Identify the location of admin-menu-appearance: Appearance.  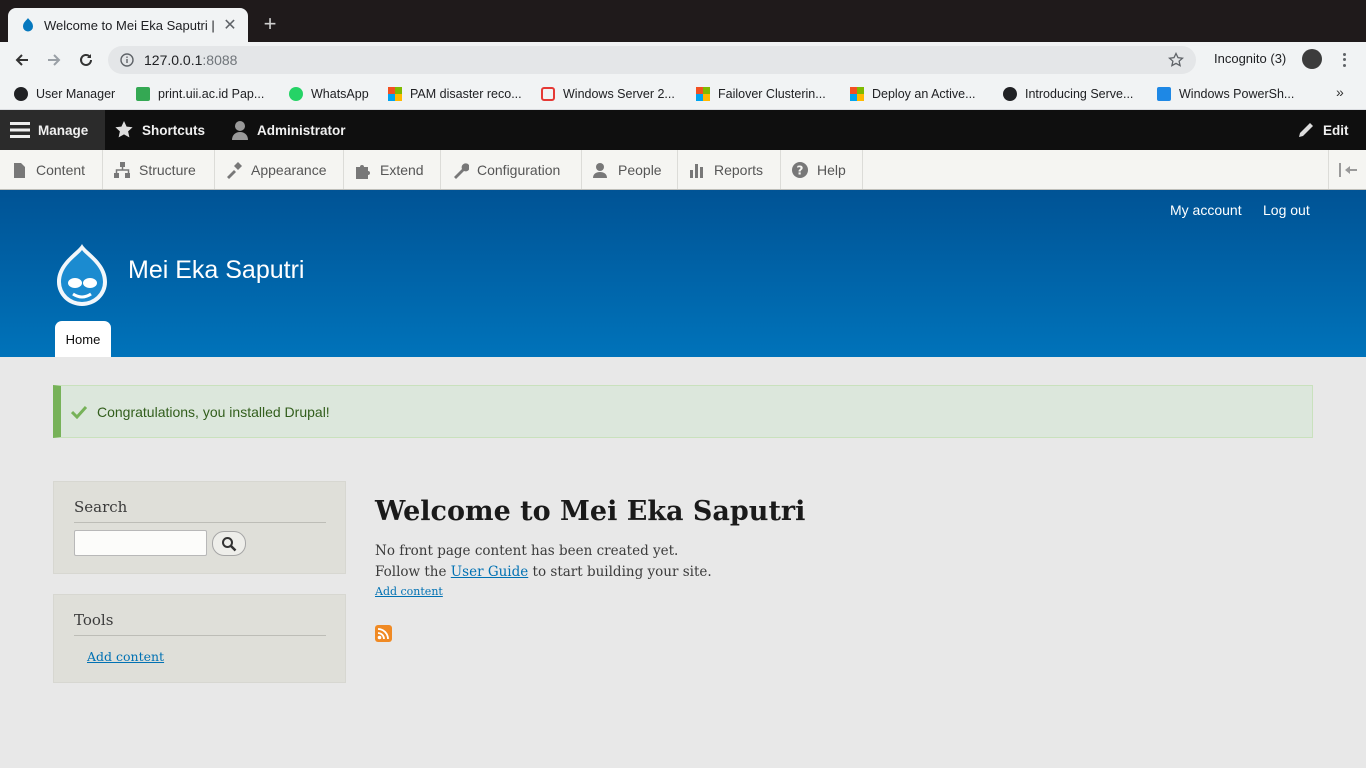
(279, 169).